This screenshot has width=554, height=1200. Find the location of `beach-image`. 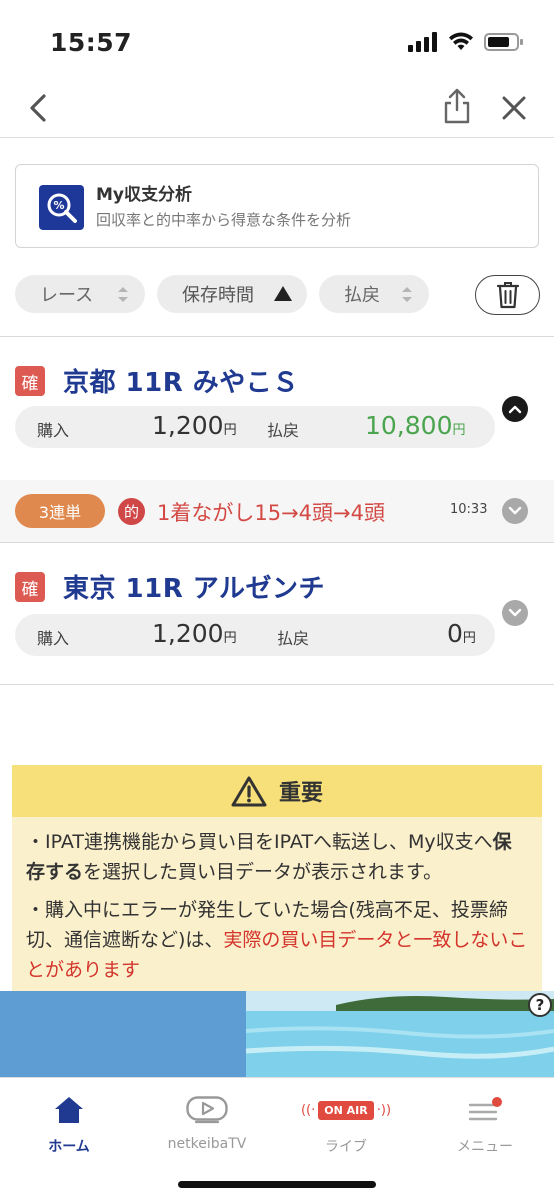

beach-image is located at coordinates (400, 1034).